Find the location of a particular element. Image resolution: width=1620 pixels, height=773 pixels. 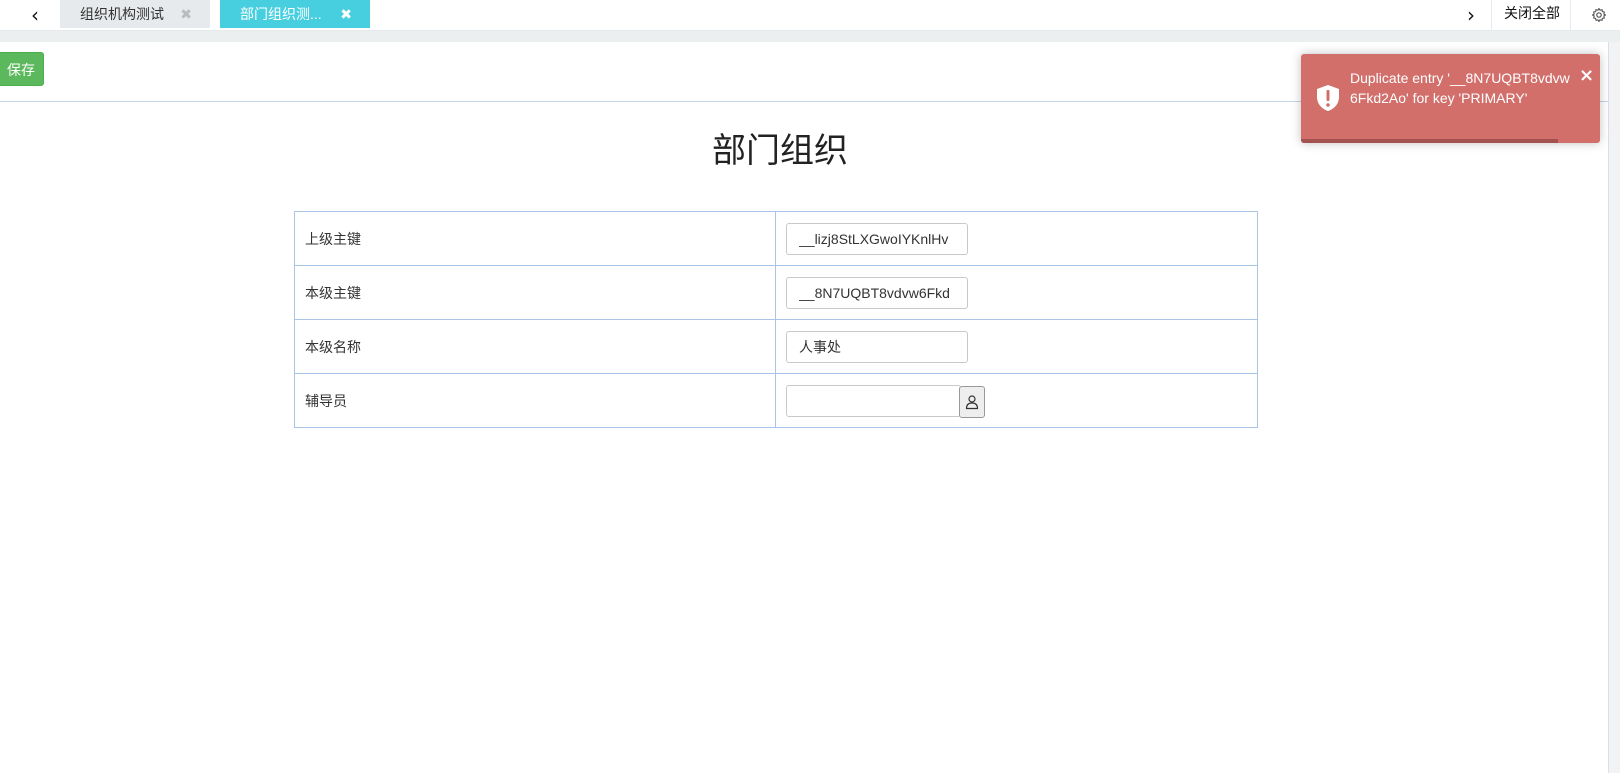

close-icon: × is located at coordinates (1586, 76).